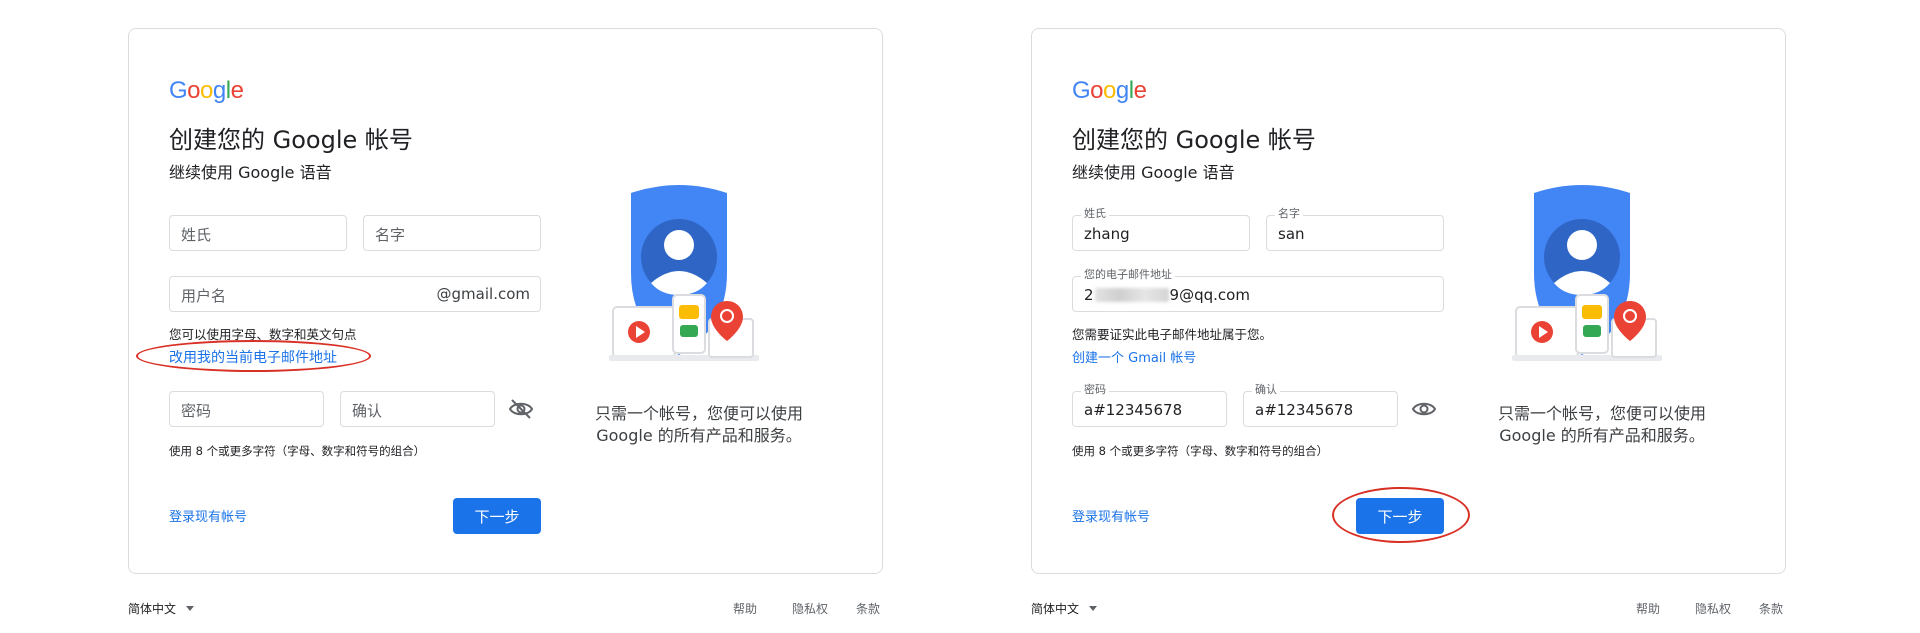 Image resolution: width=1920 pixels, height=633 pixels. Describe the element at coordinates (452, 233) in the screenshot. I see `first-name-input: 名字` at that location.